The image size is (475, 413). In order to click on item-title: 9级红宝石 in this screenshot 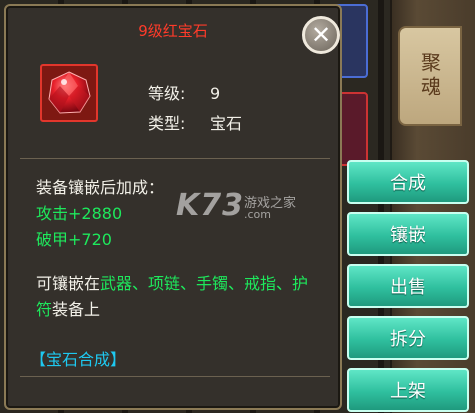, I will do `click(173, 31)`.